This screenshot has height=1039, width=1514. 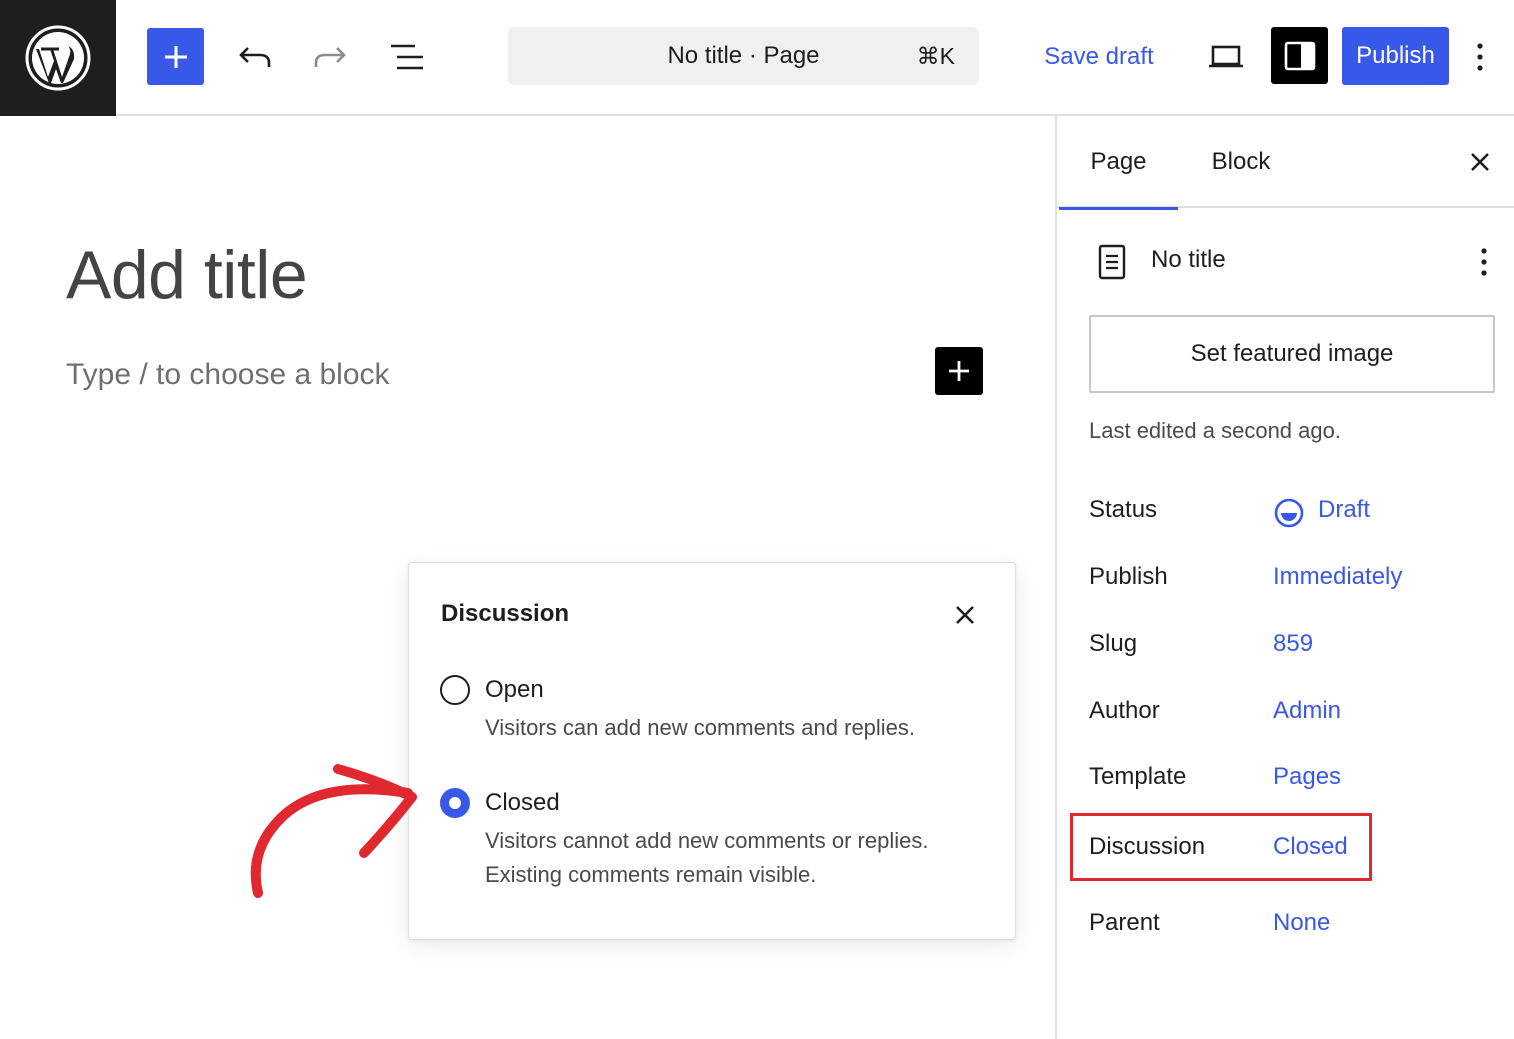 What do you see at coordinates (187, 275) in the screenshot?
I see `post-title-input: Add title` at bounding box center [187, 275].